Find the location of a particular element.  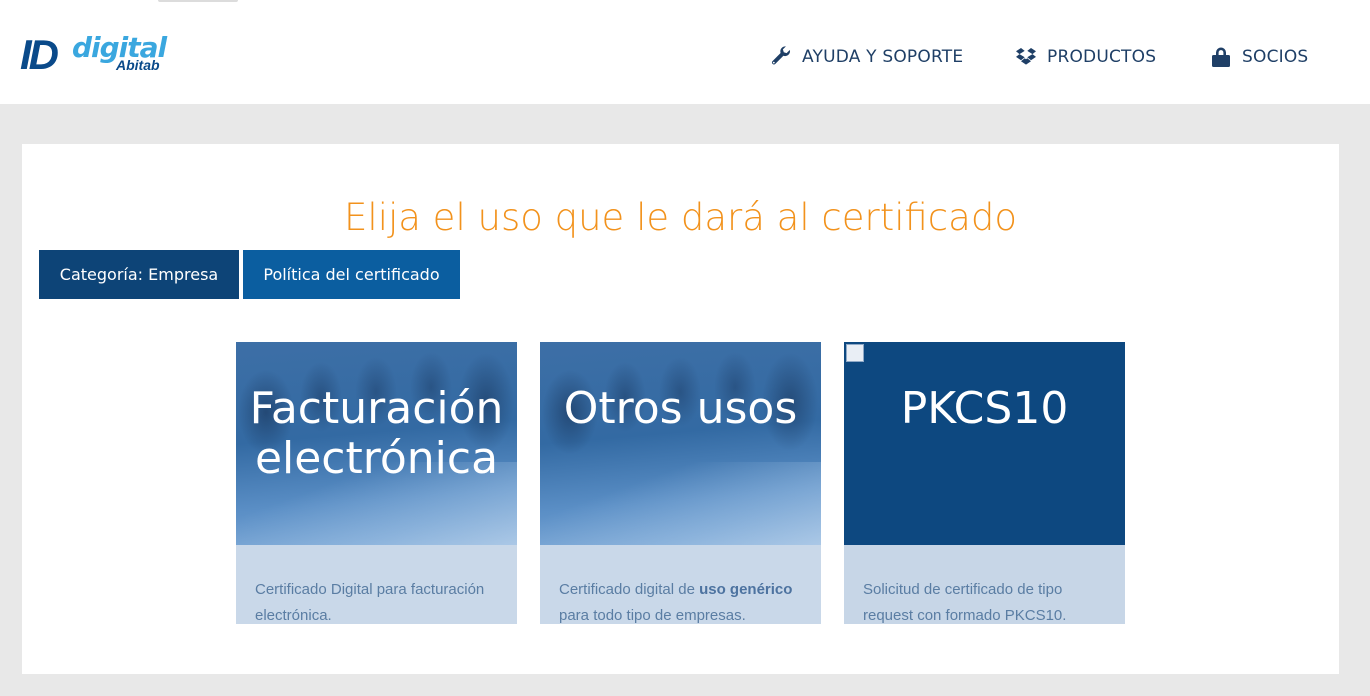

nav-productos: PRODUCTOS is located at coordinates (1085, 57).